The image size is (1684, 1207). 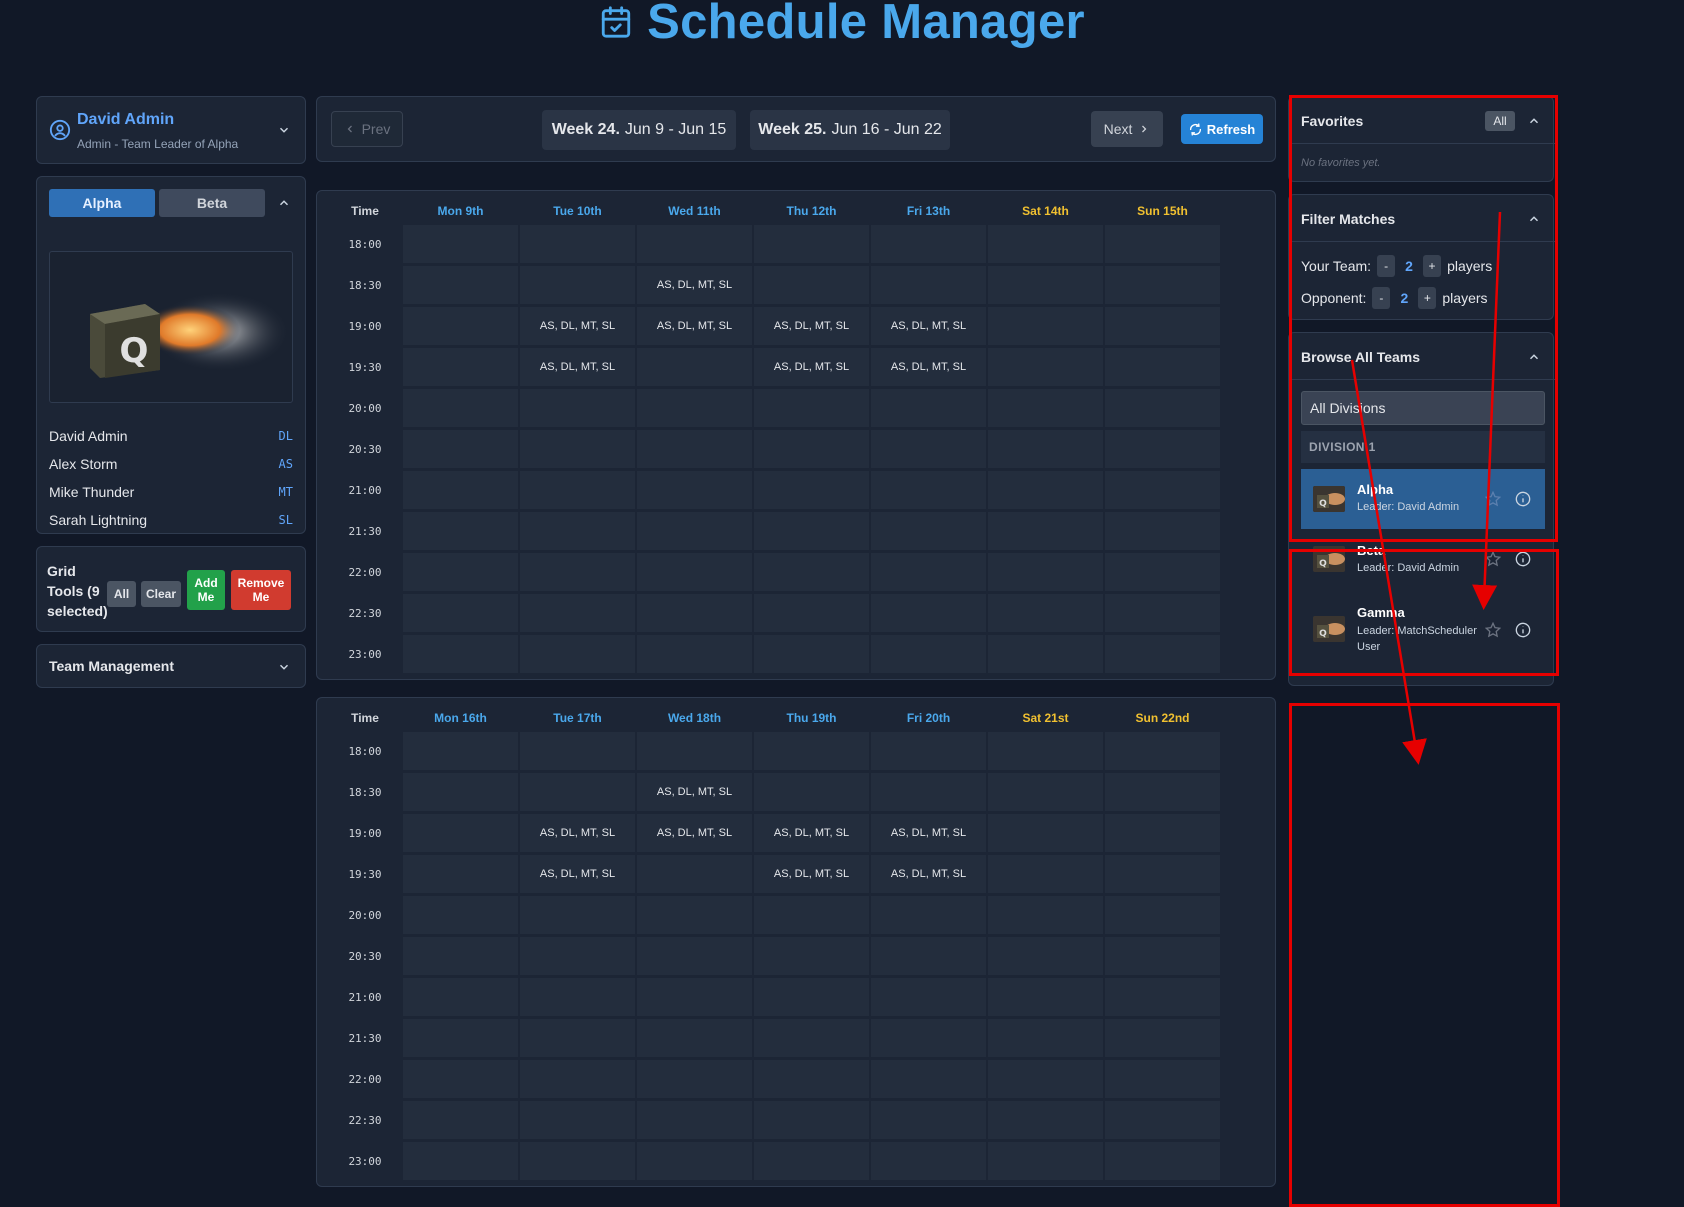 What do you see at coordinates (365, 1079) in the screenshot?
I see `time-label: 22:00` at bounding box center [365, 1079].